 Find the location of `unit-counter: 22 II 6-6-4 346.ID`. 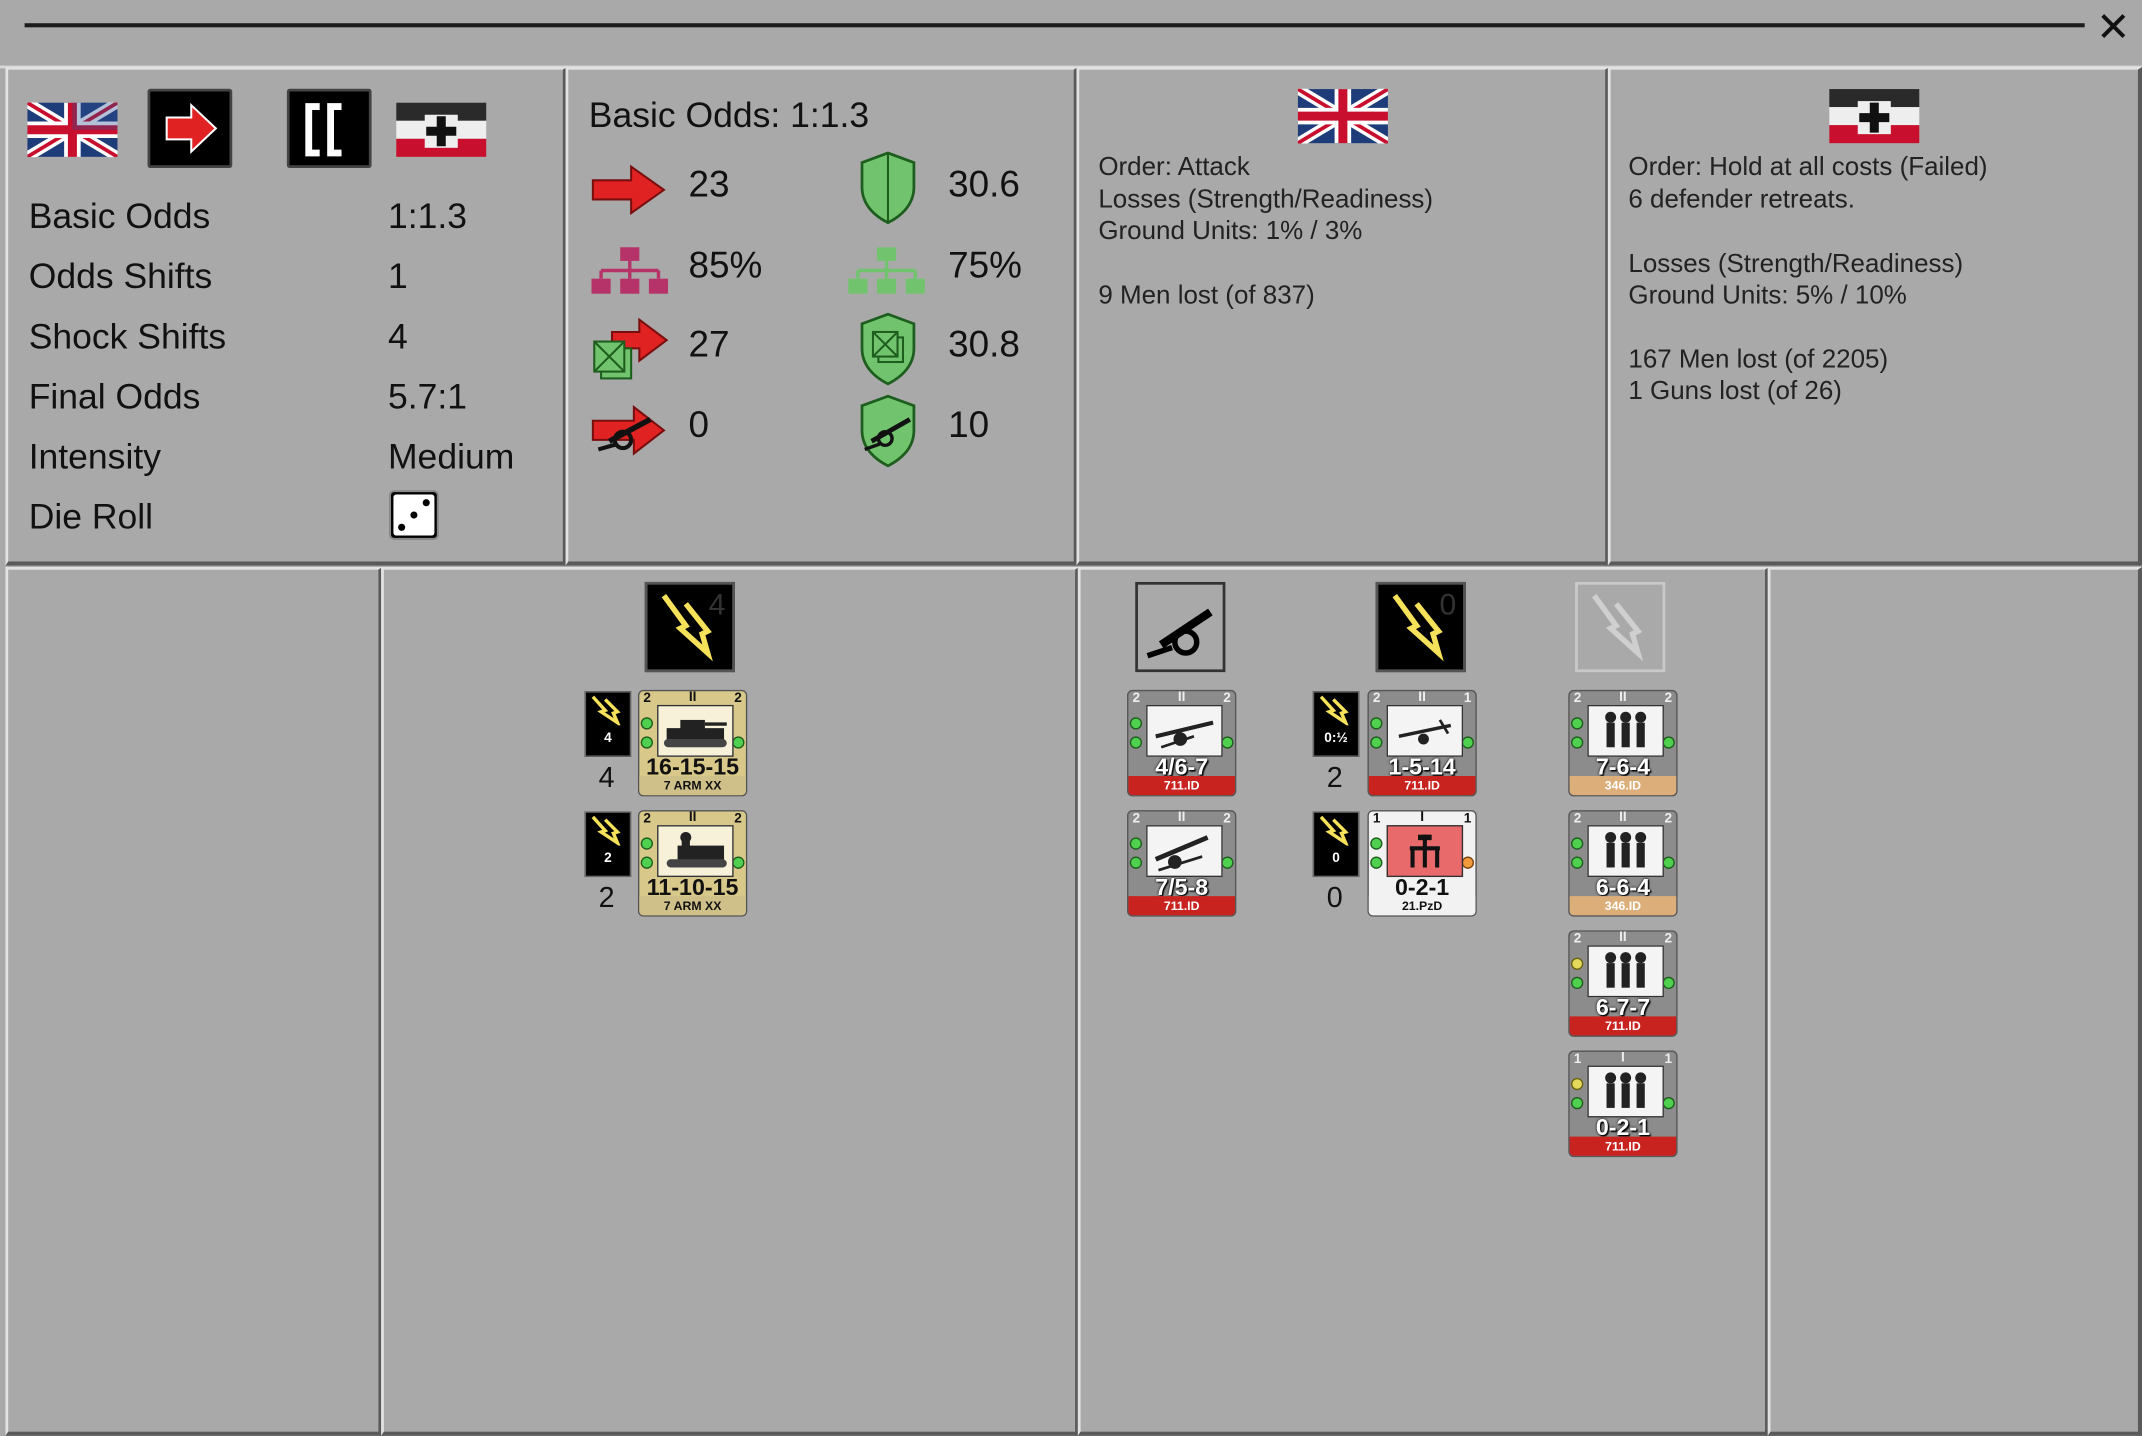

unit-counter: 22 II 6-6-4 346.ID is located at coordinates (1623, 863).